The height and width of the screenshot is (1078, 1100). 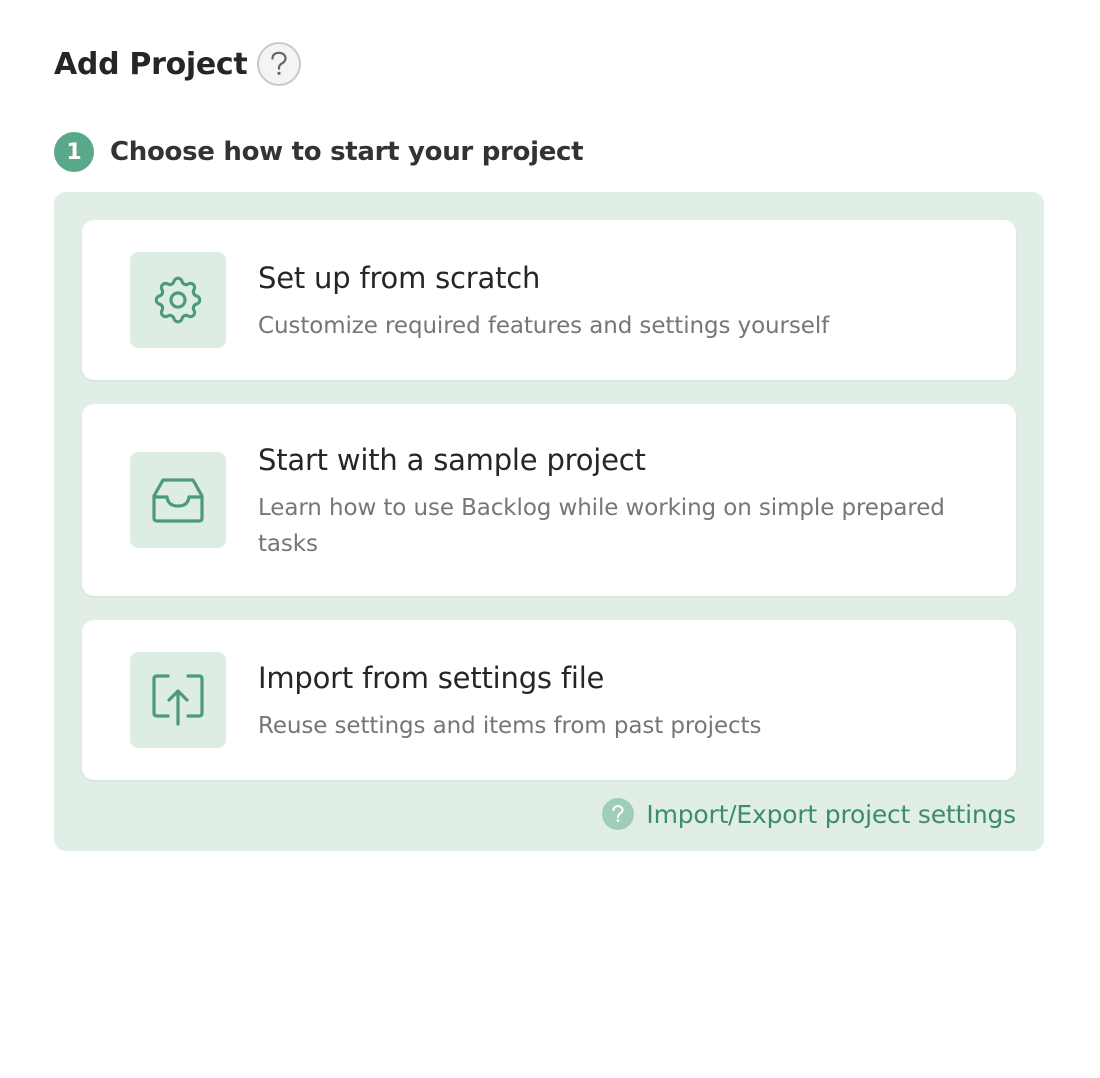 I want to click on option-title: Import from settings file, so click(x=431, y=678).